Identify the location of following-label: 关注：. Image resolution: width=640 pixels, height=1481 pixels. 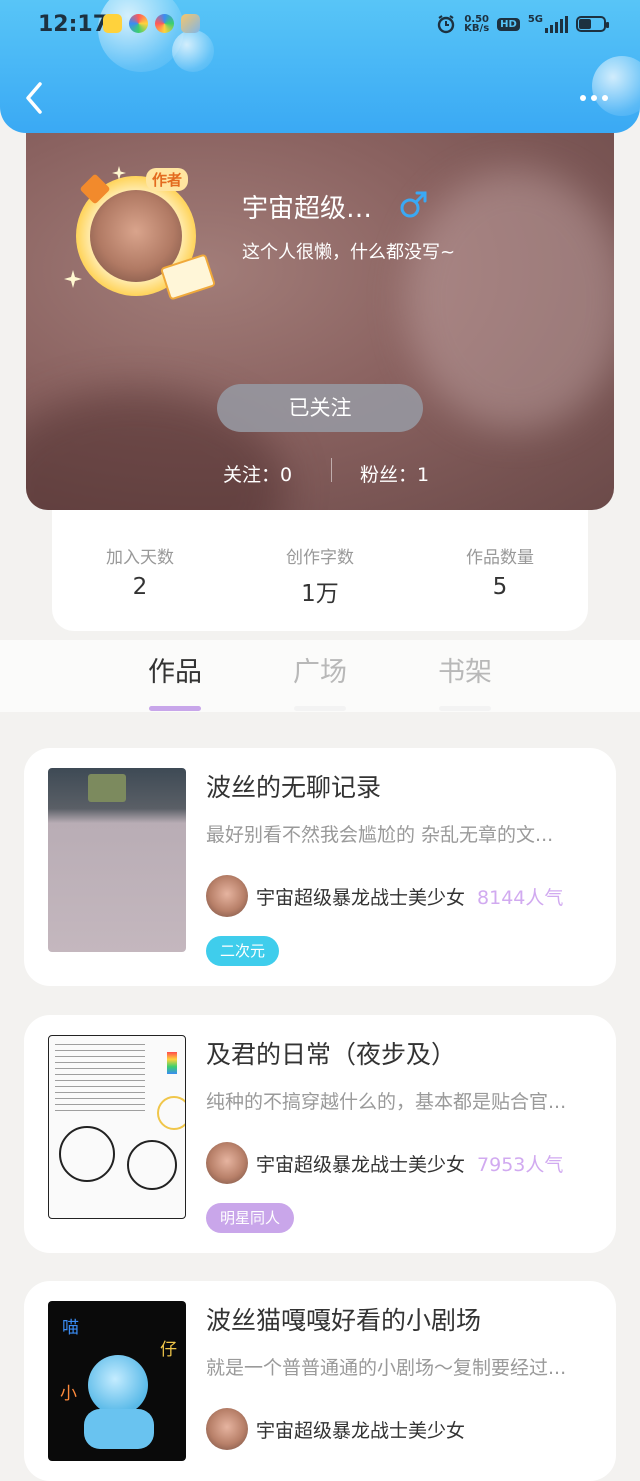
(252, 475).